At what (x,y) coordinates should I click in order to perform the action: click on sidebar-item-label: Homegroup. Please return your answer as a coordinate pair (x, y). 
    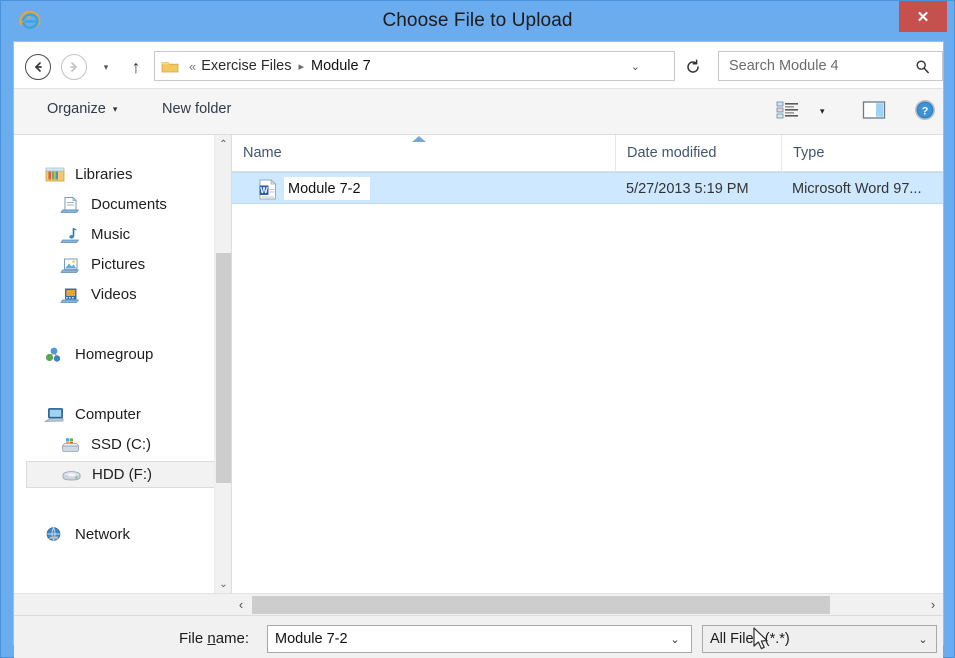
    Looking at the image, I should click on (114, 354).